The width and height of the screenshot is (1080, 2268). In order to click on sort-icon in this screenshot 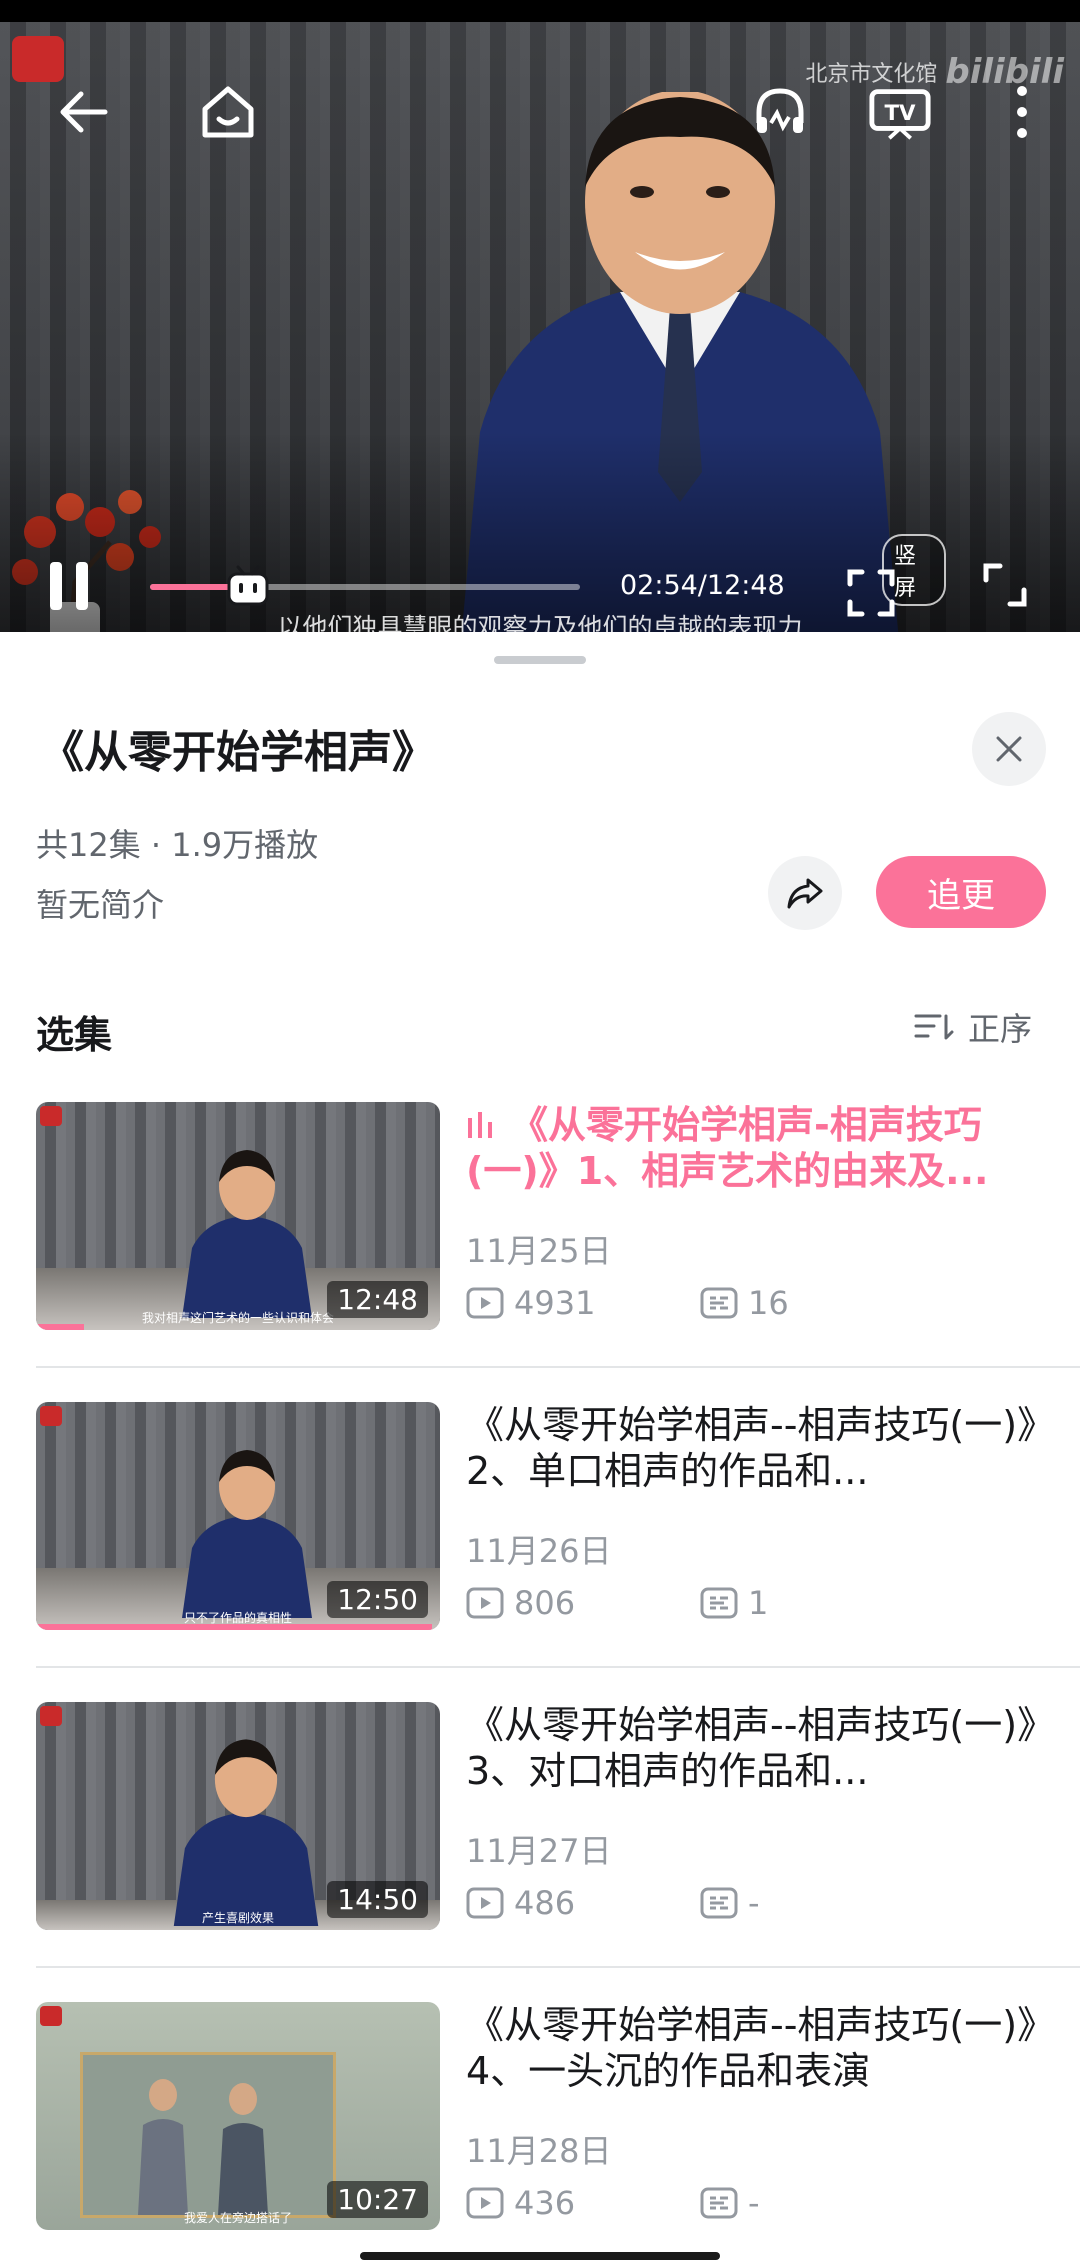, I will do `click(934, 1027)`.